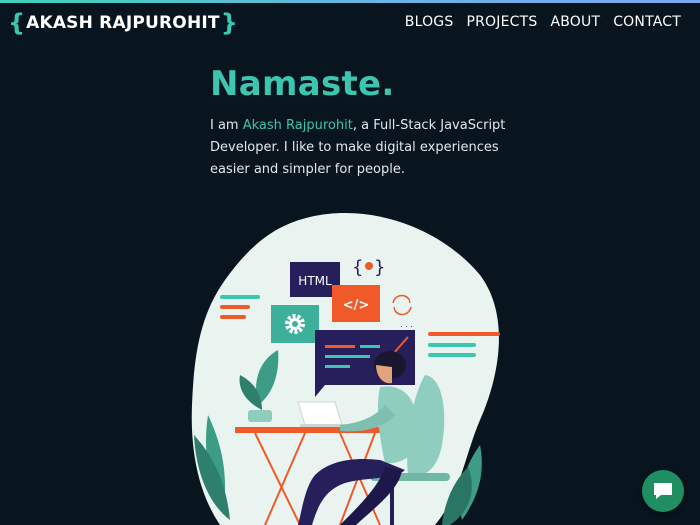 The height and width of the screenshot is (525, 700). I want to click on code-icon: </>, so click(356, 305).